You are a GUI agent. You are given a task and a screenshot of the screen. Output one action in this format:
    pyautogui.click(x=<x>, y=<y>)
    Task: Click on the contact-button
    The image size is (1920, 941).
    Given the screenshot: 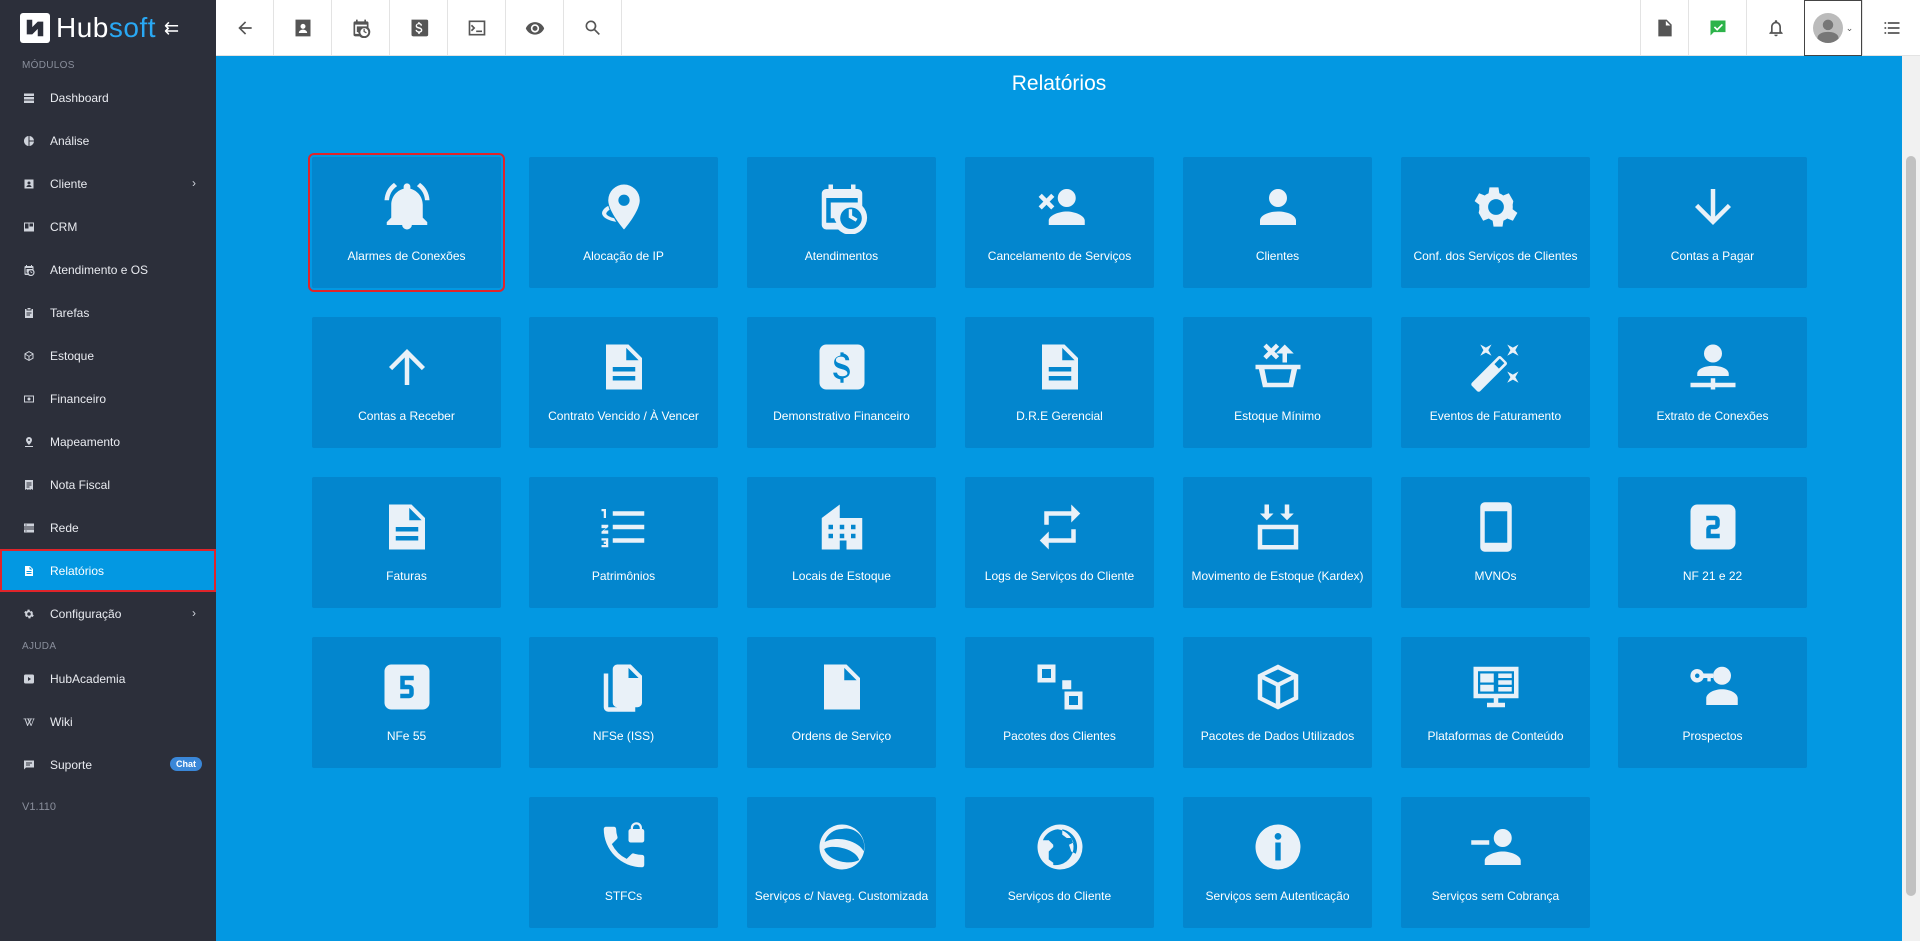 What is the action you would take?
    pyautogui.click(x=303, y=28)
    